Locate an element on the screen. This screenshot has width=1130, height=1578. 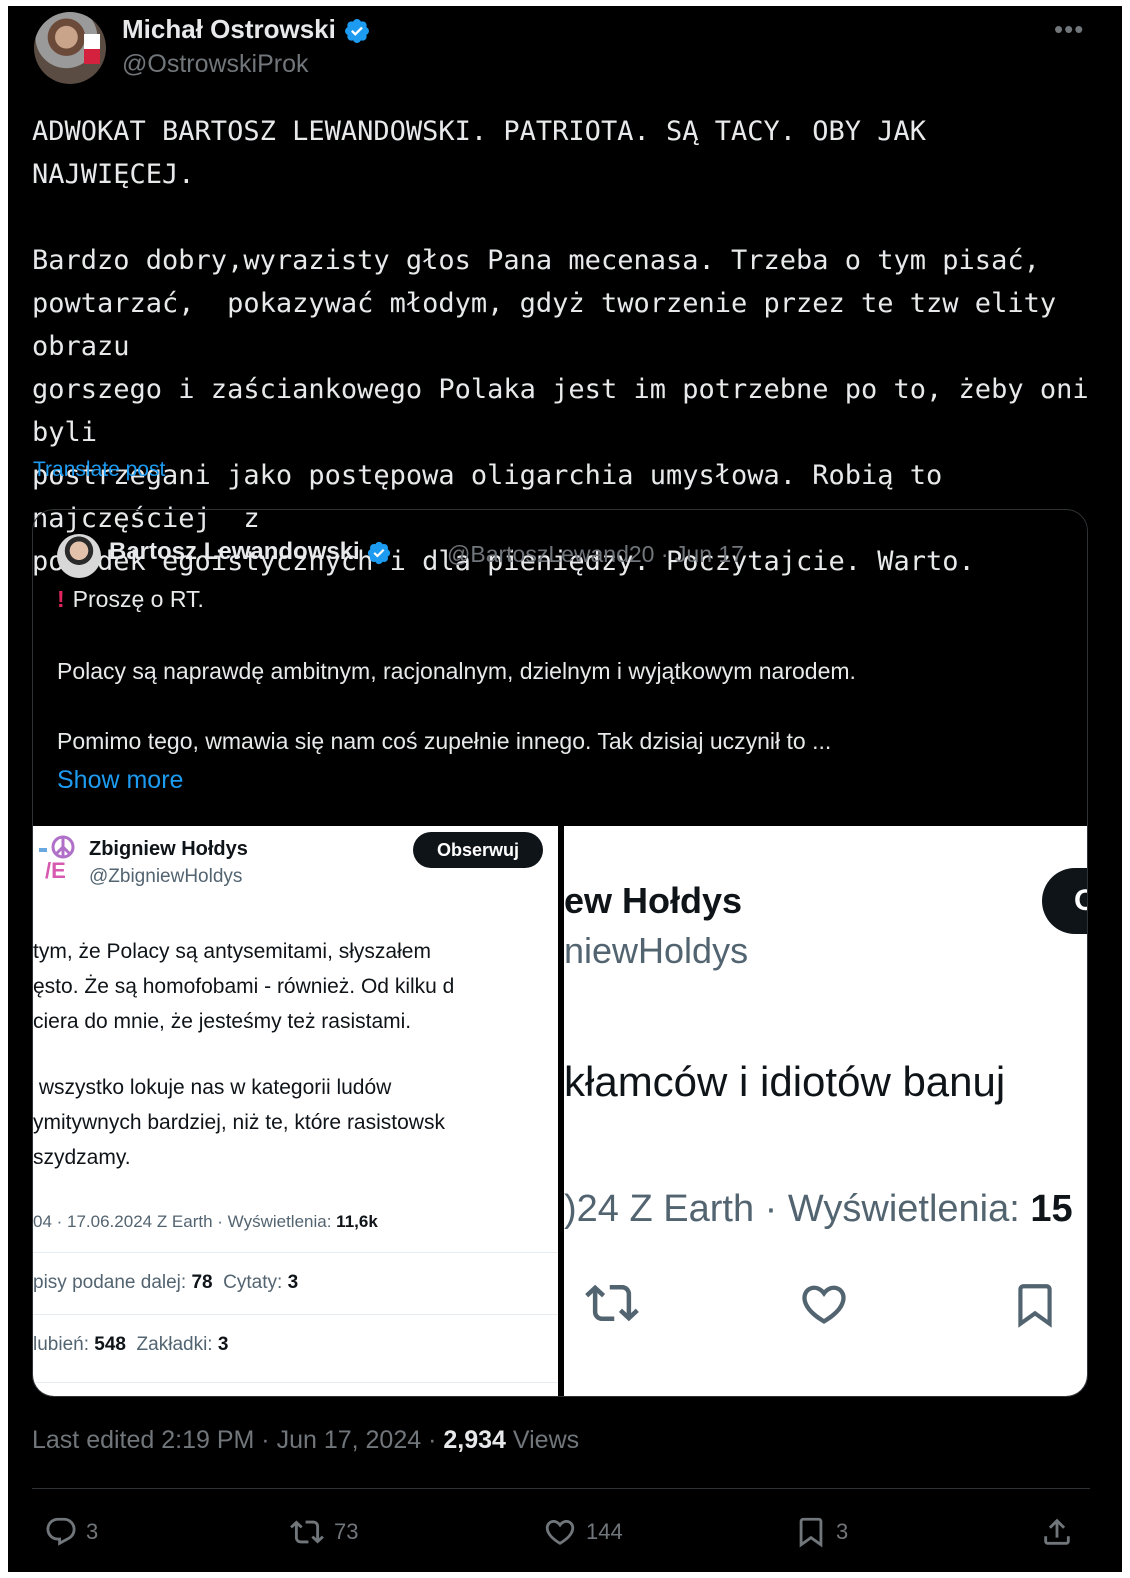
repost-count: 73 is located at coordinates (346, 1531).